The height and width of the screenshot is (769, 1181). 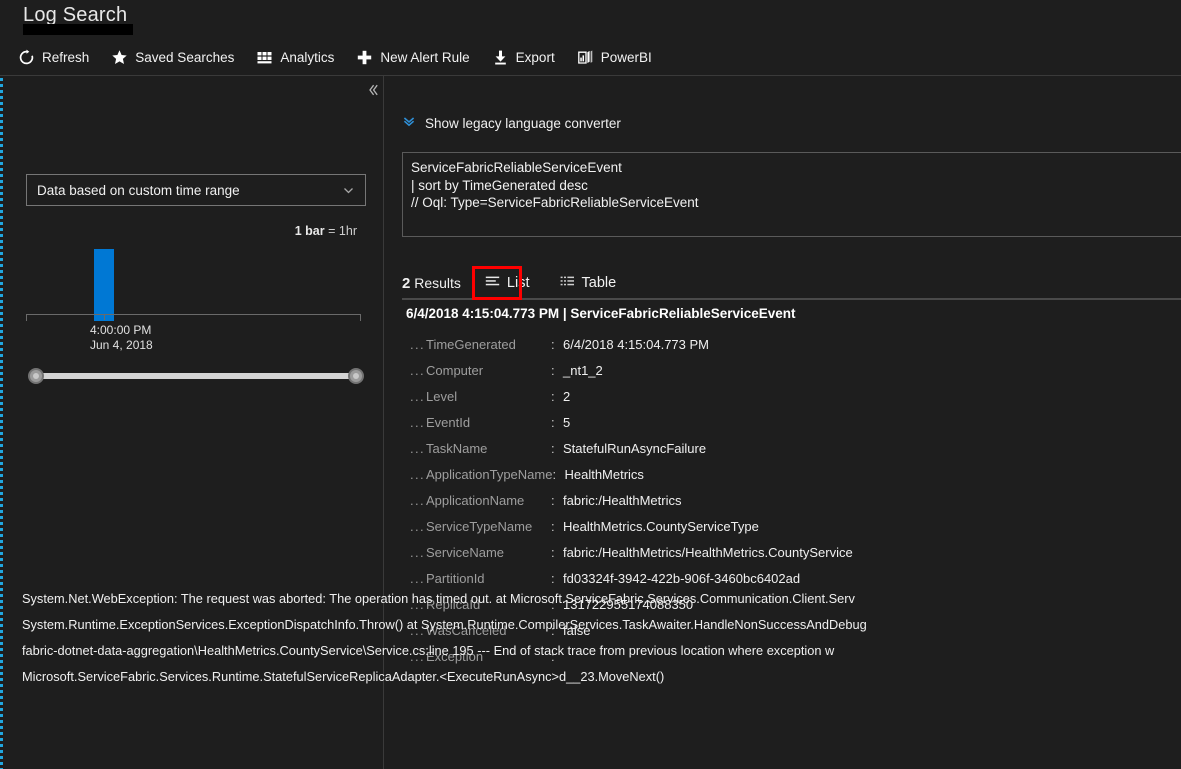 I want to click on axis-line, so click(x=193, y=314).